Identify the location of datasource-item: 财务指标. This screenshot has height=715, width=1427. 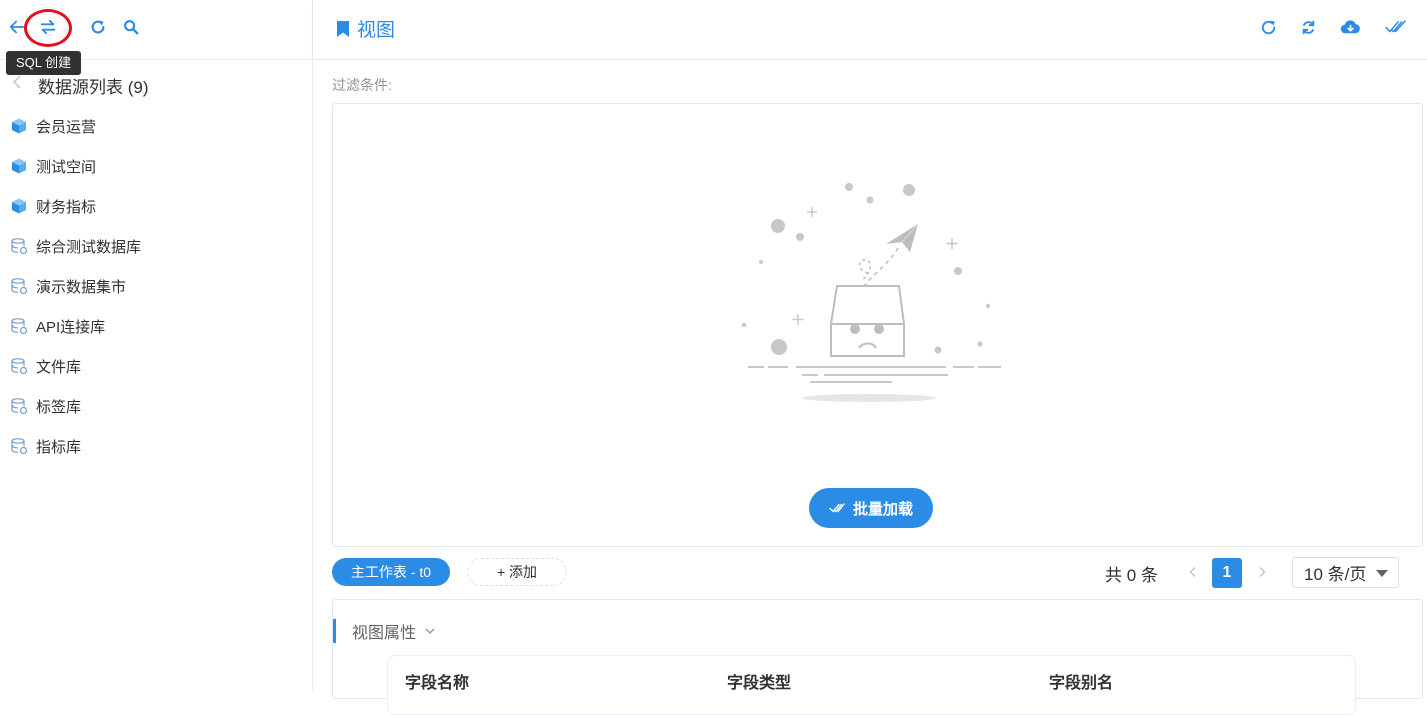
(156, 206).